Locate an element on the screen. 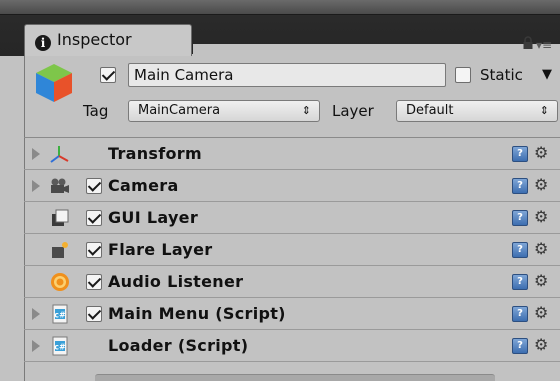 This screenshot has width=560, height=381. component-row-loader-script: c# Loader (Script) ? ⚙ is located at coordinates (292, 346).